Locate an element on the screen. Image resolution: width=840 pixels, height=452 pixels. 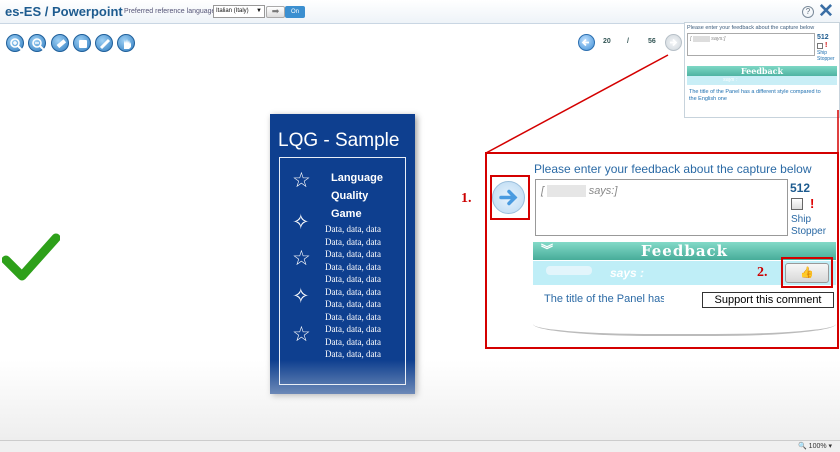
thumbnail-ship-stopper-label: Ship Stopper is located at coordinates (826, 56).